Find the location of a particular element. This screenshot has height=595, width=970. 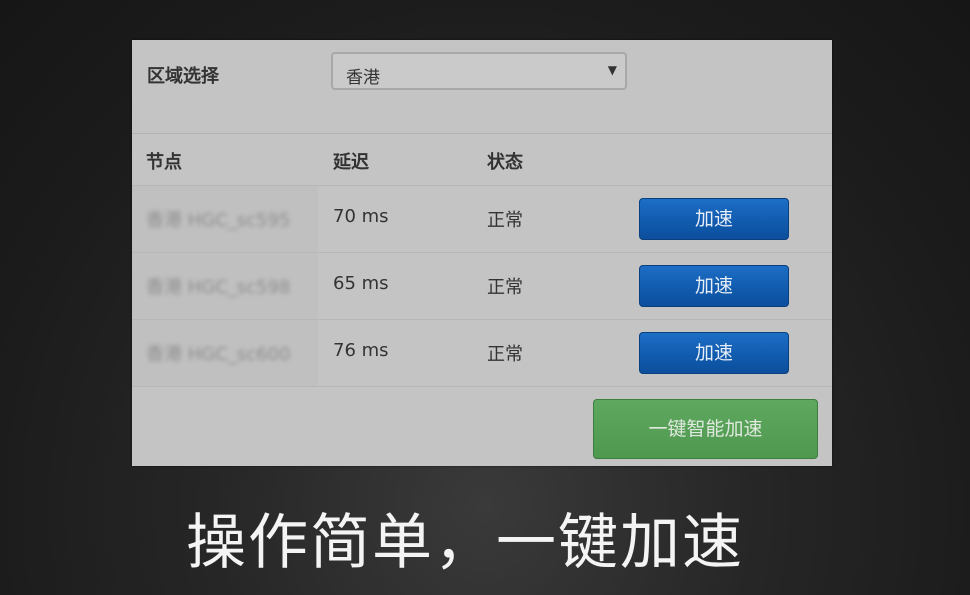

node-name: 香港 HGC_sc598 is located at coordinates (218, 287).